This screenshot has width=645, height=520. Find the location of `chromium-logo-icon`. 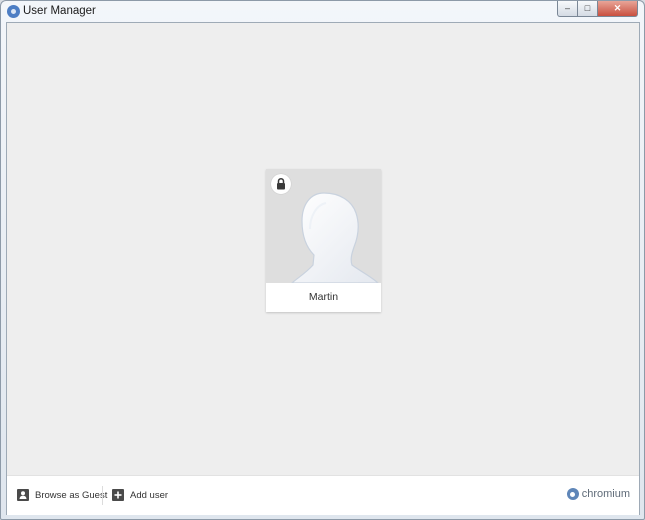

chromium-logo-icon is located at coordinates (572, 494).